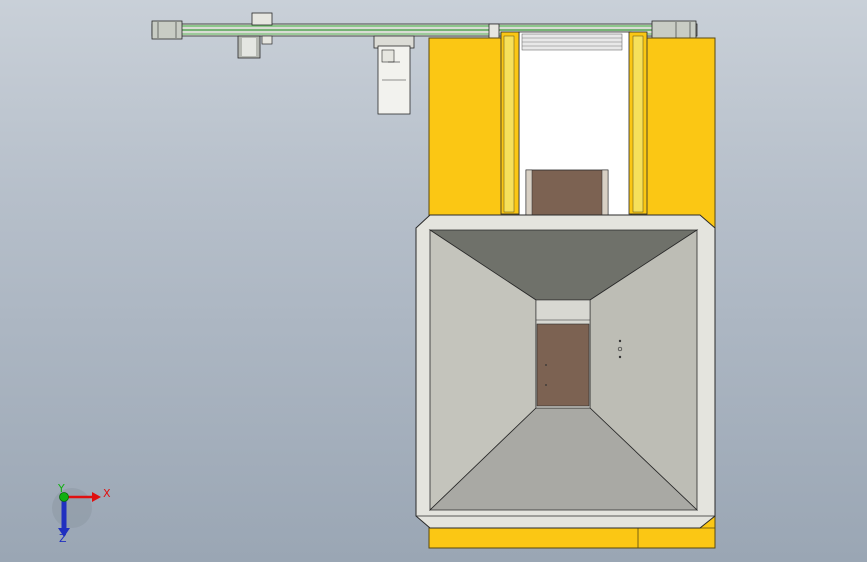 This screenshot has width=867, height=562. What do you see at coordinates (262, 19) in the screenshot?
I see `bearing-block` at bounding box center [262, 19].